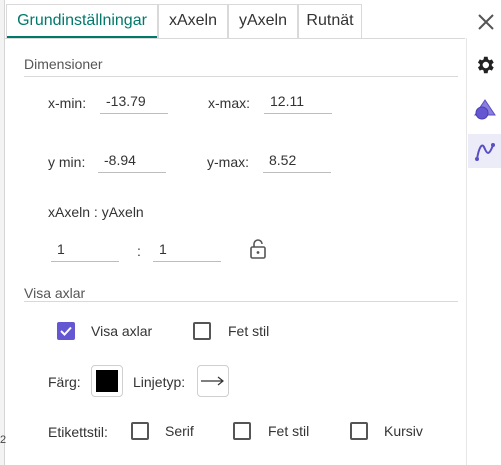  I want to click on tab-xaxeln: xAxeln, so click(193, 21).